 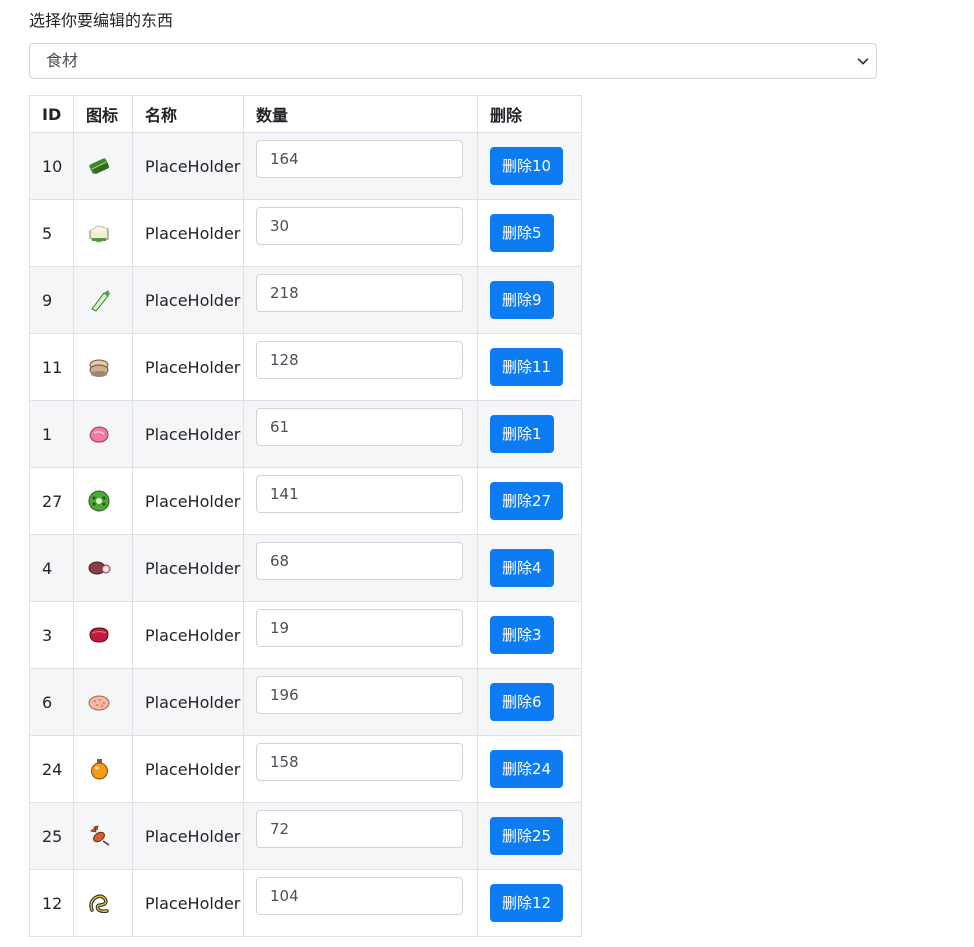 I want to click on row-qty-cell: 218, so click(x=360, y=300).